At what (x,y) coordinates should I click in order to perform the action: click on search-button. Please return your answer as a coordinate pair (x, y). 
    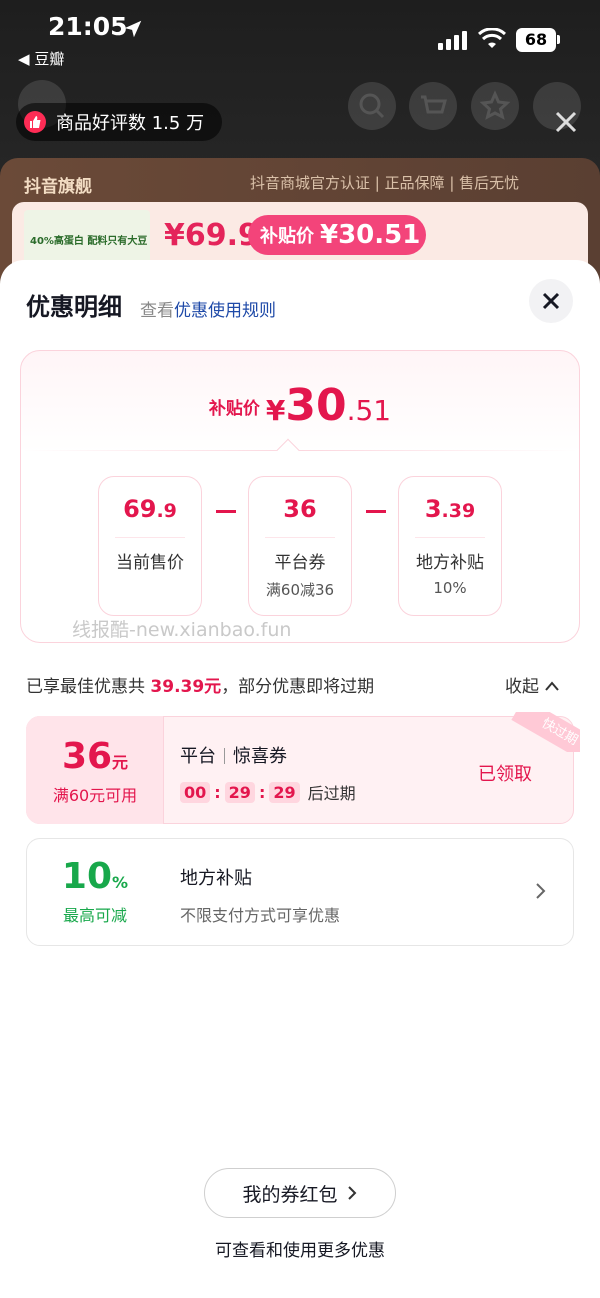
    Looking at the image, I should click on (372, 106).